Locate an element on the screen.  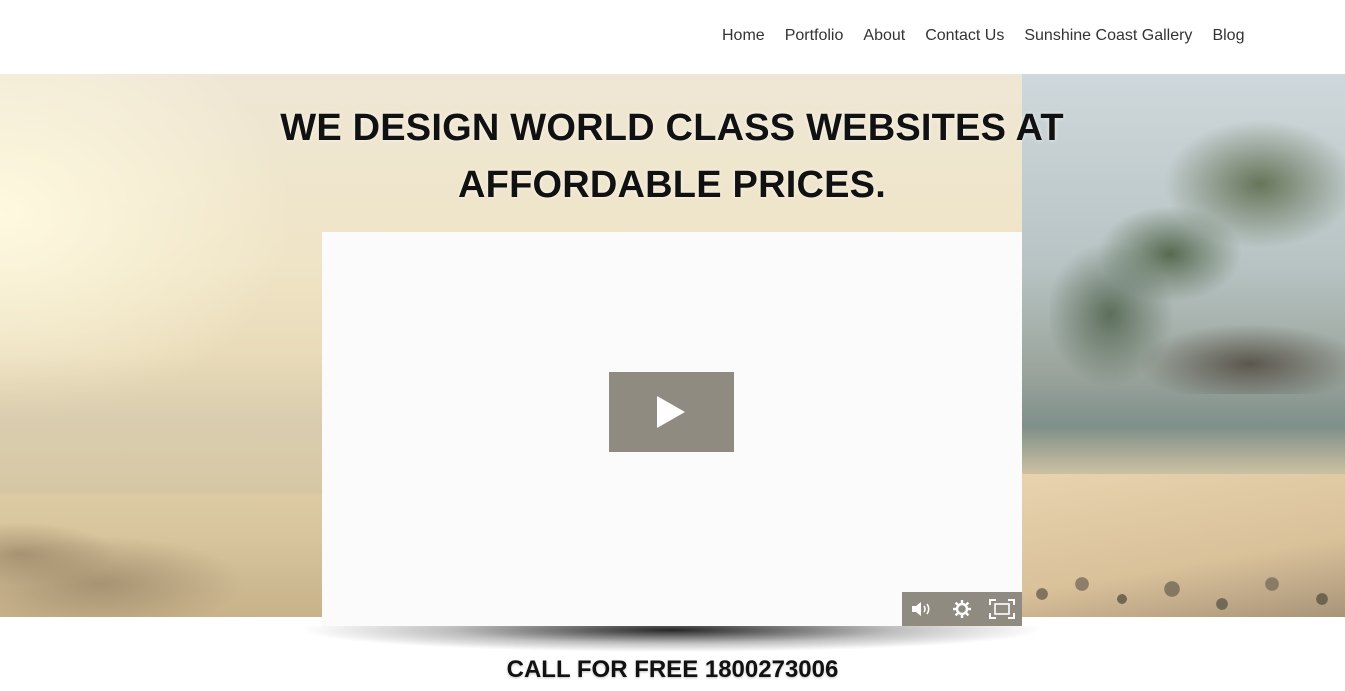
pebbles is located at coordinates (1183, 585).